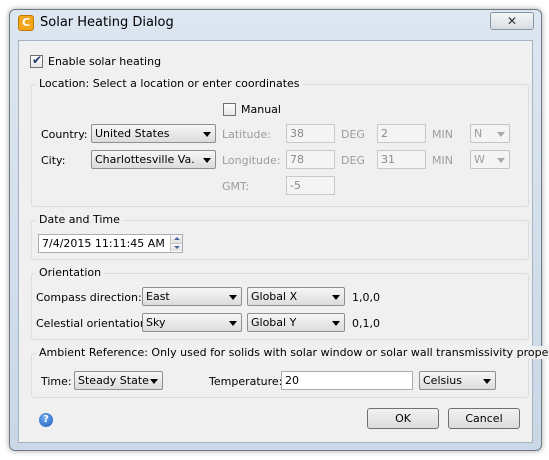 The width and height of the screenshot is (549, 460). What do you see at coordinates (105, 61) in the screenshot?
I see `enable-solar-heating-label: Enable solar heating` at bounding box center [105, 61].